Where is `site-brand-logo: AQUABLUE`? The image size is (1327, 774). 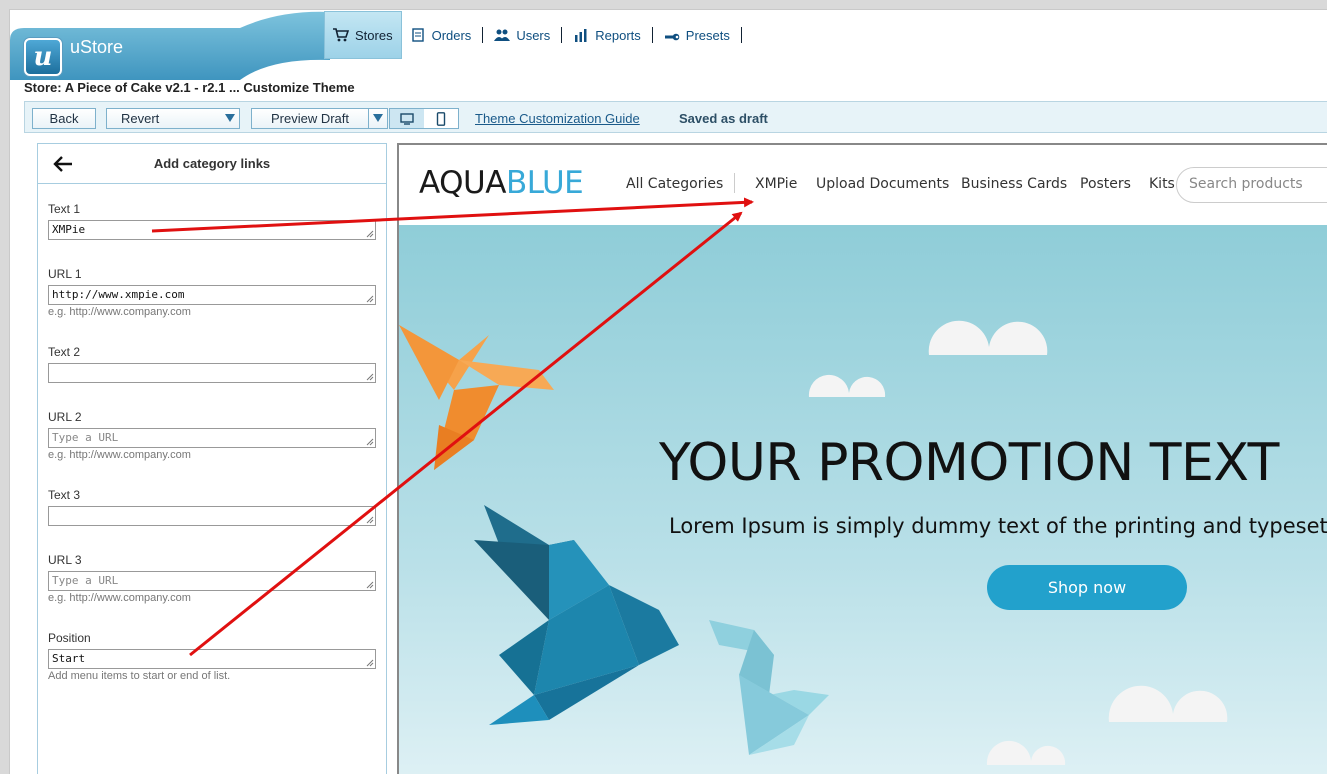 site-brand-logo: AQUABLUE is located at coordinates (501, 183).